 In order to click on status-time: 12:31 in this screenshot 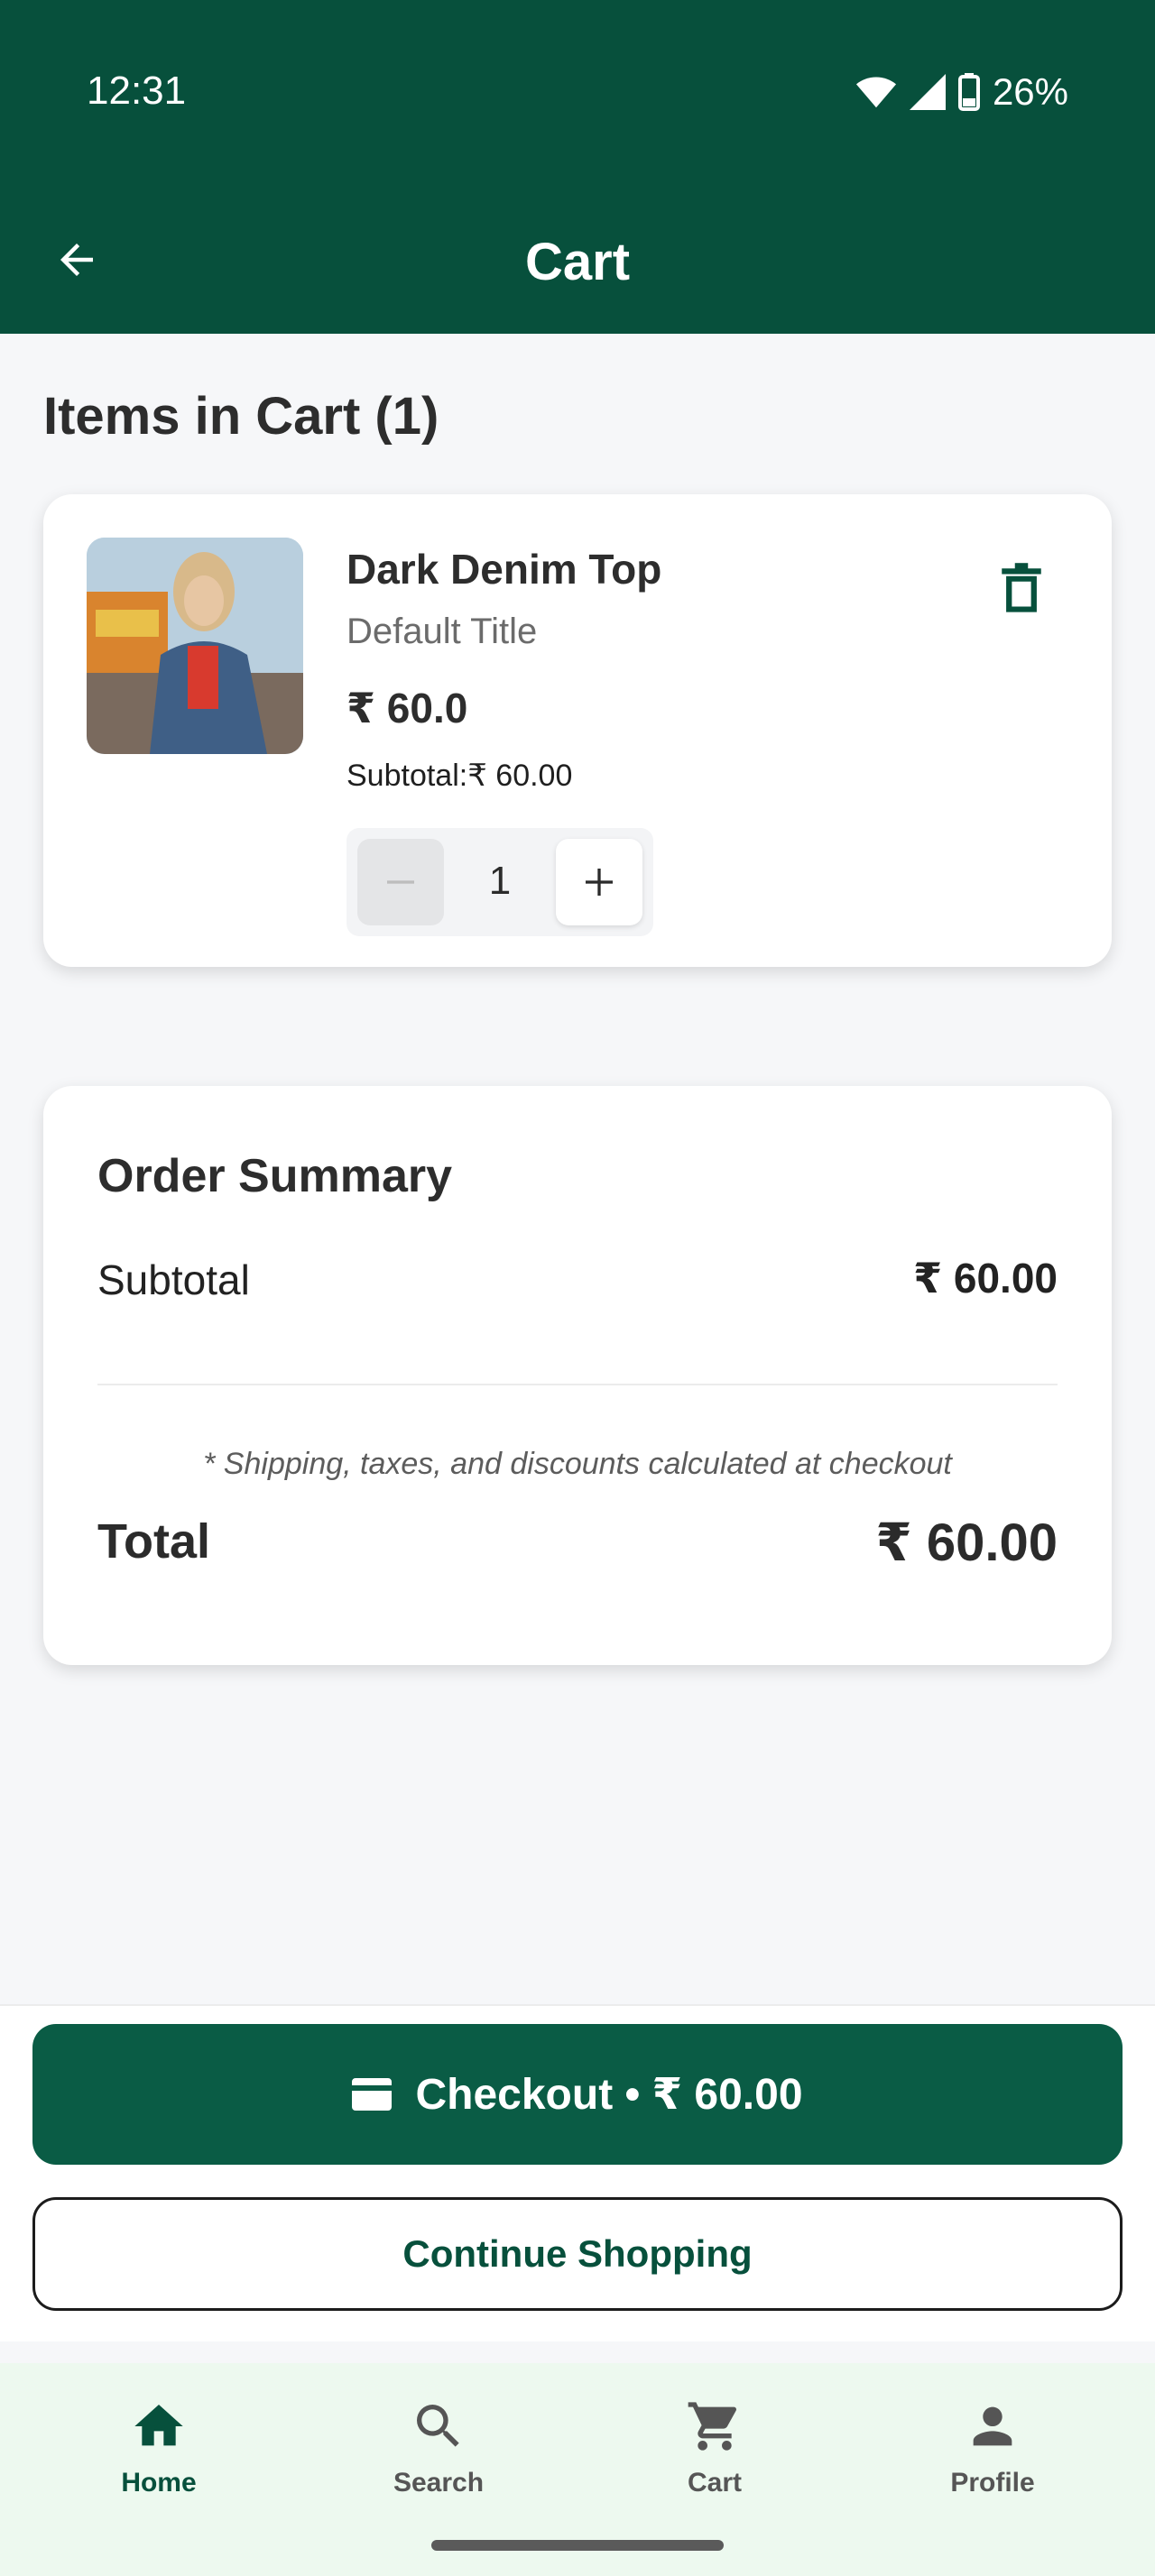, I will do `click(137, 91)`.